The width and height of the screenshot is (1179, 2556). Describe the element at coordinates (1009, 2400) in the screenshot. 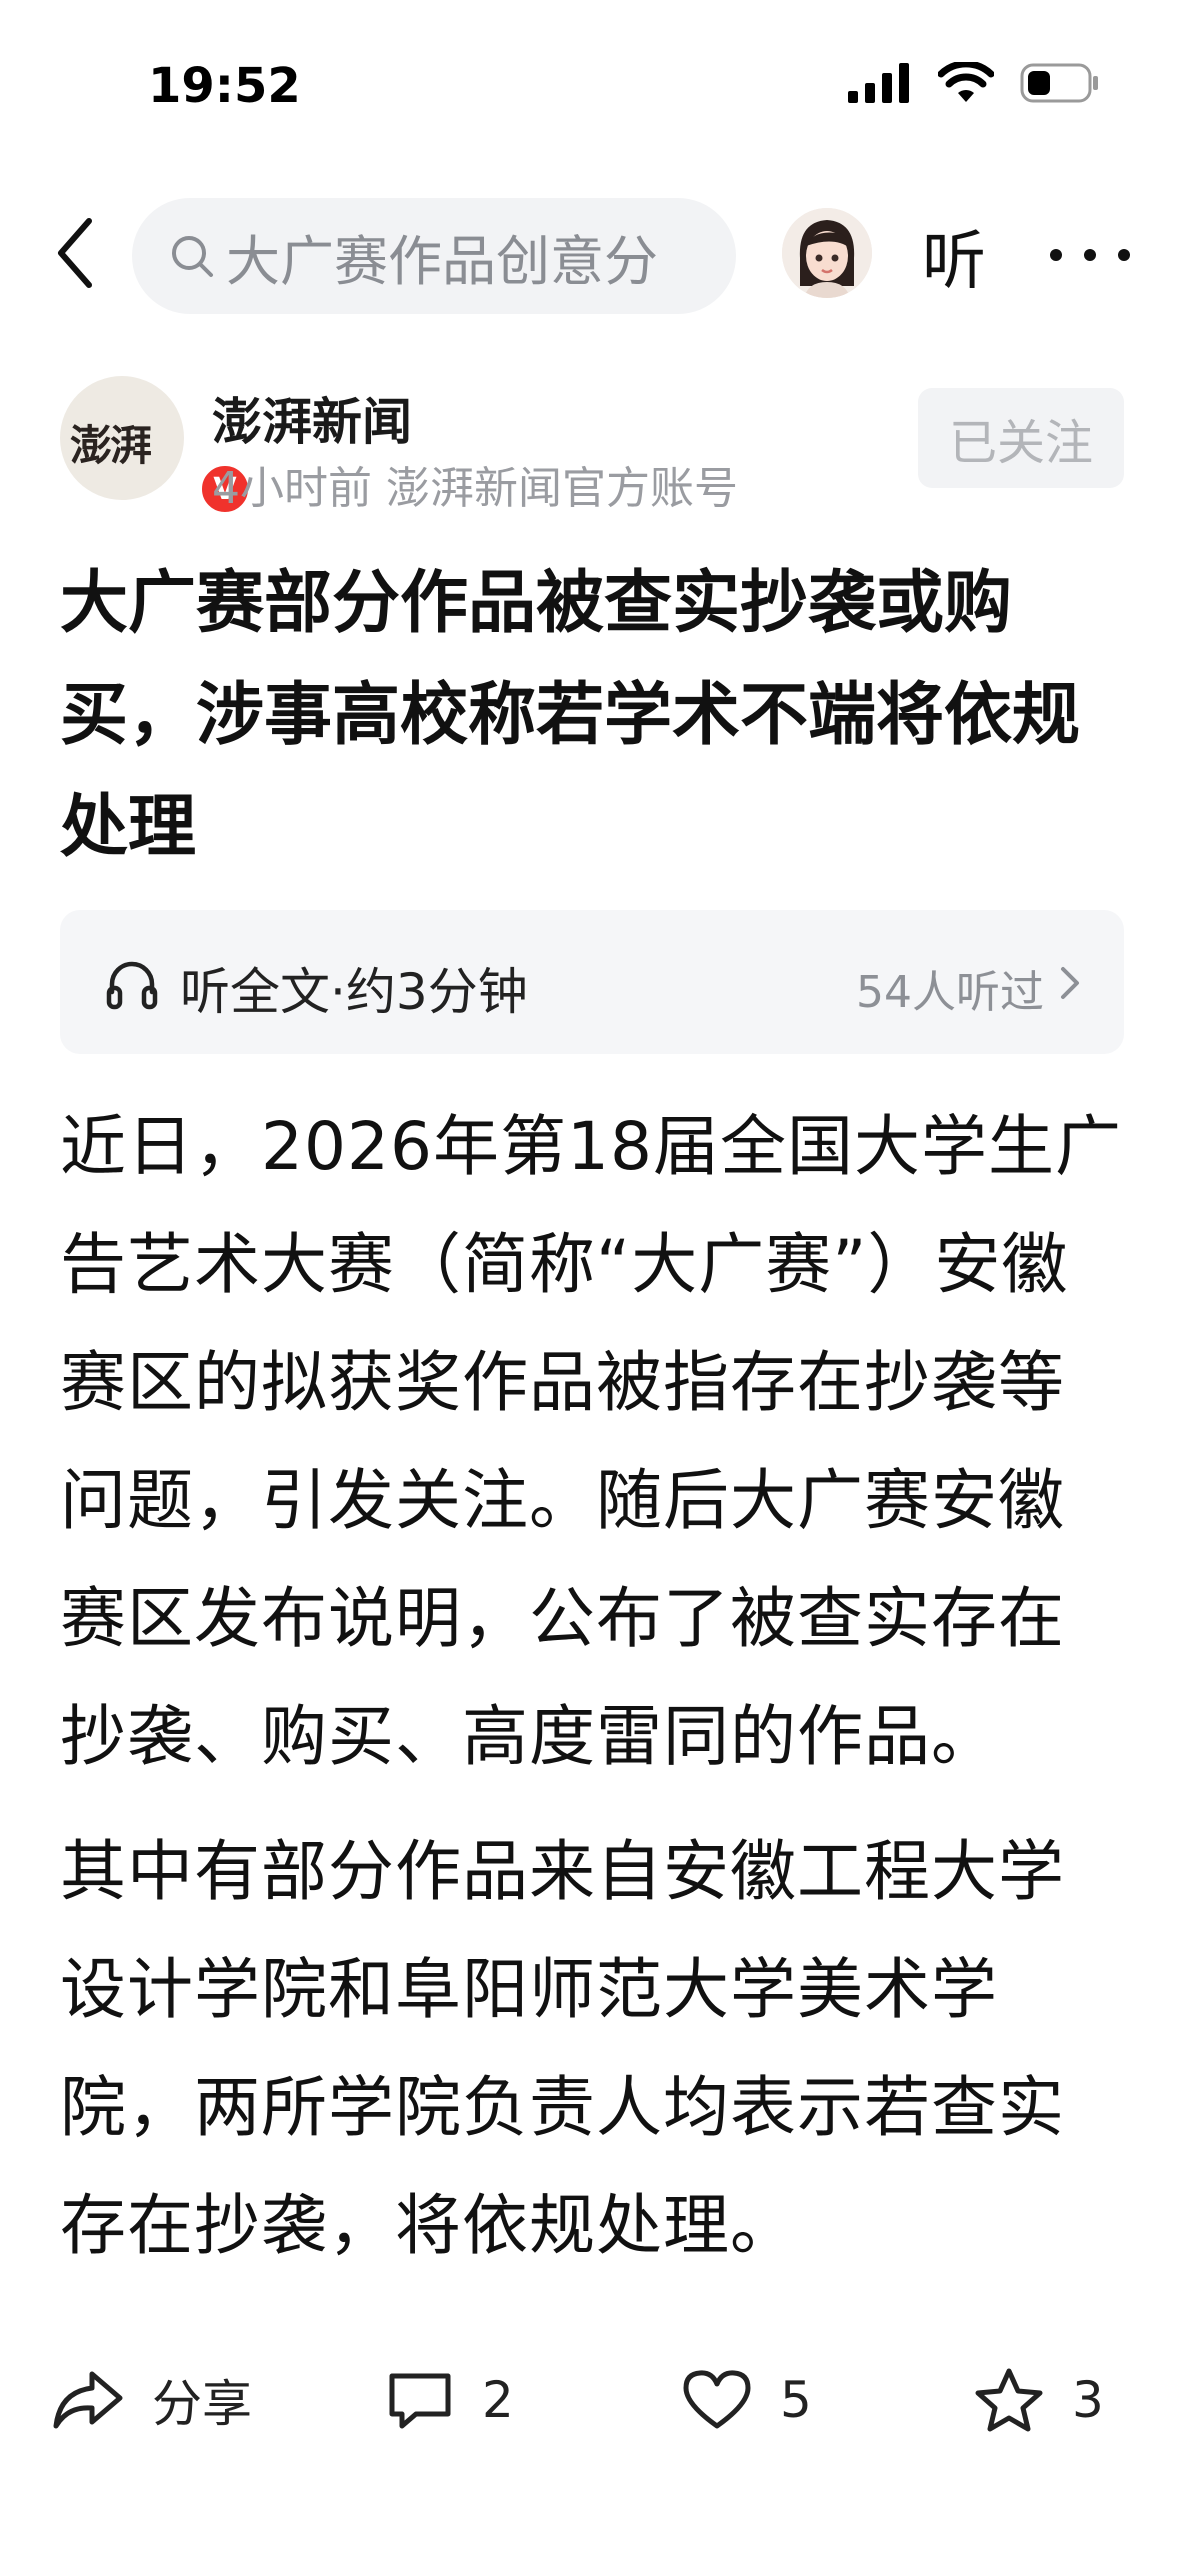

I see `star-icon` at that location.